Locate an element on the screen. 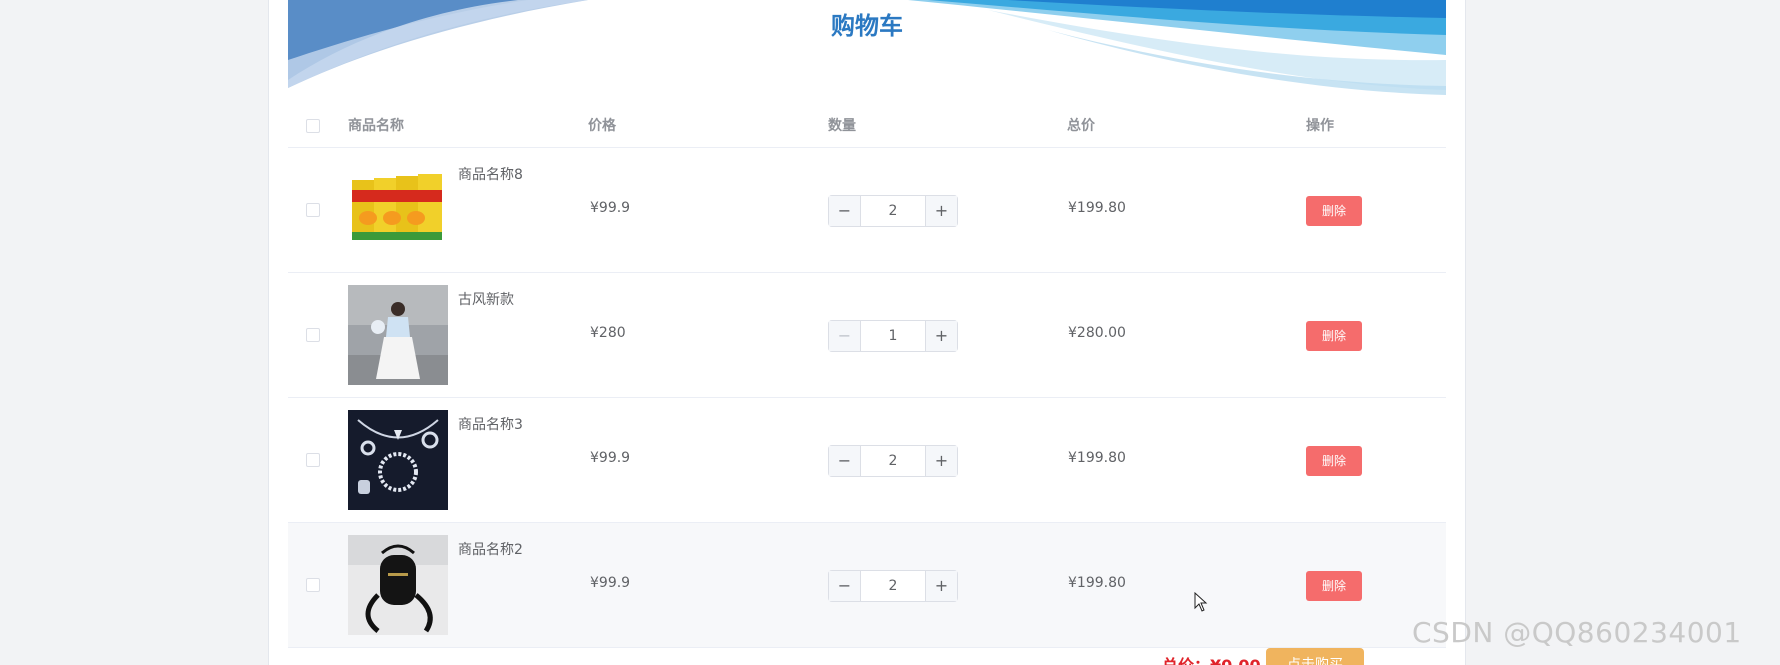 The image size is (1780, 665). table-header: 商品名称 价格 数量 总价 操作 is located at coordinates (867, 126).